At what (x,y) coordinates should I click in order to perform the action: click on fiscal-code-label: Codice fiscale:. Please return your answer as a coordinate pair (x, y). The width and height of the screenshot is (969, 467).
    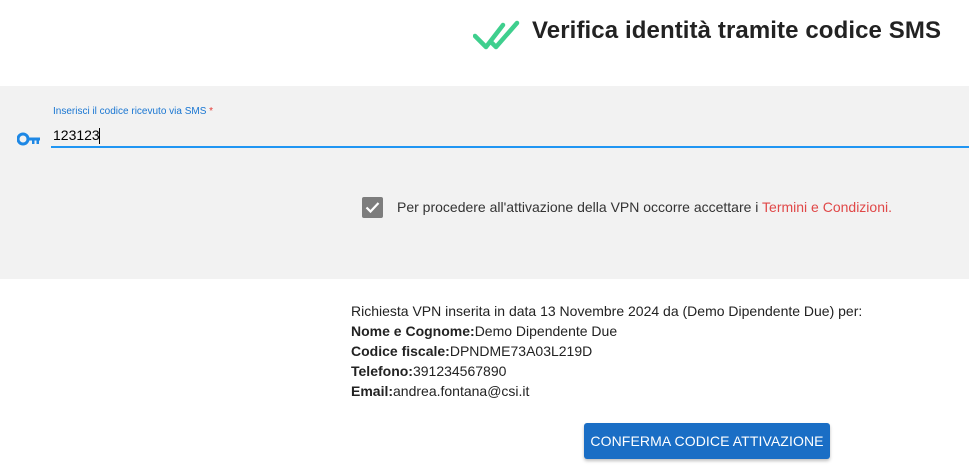
    Looking at the image, I should click on (400, 351).